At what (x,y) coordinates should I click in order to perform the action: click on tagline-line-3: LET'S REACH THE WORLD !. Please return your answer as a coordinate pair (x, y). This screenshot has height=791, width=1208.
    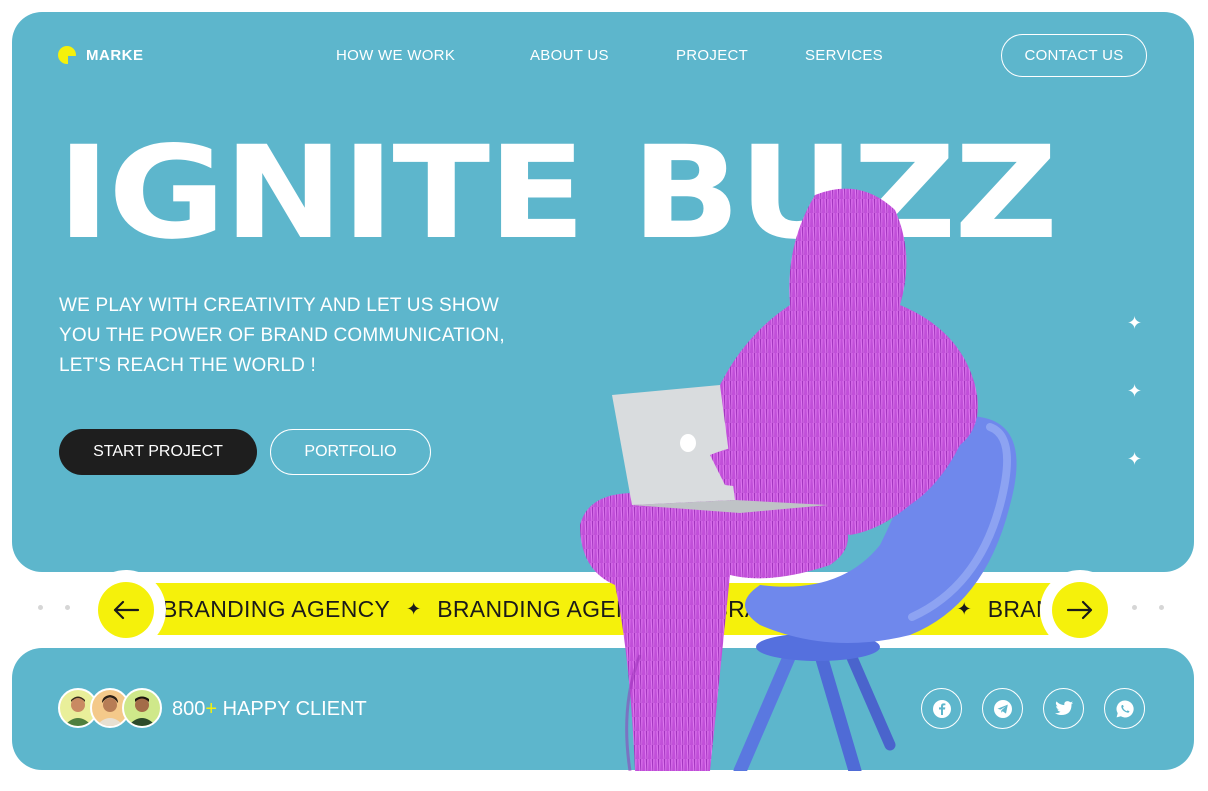
    Looking at the image, I should click on (188, 365).